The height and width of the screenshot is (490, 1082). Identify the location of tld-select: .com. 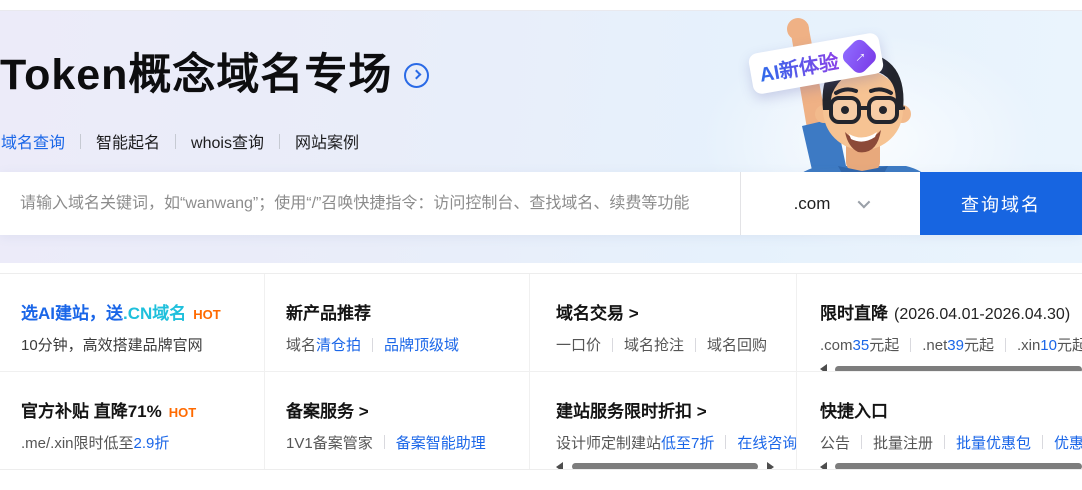
(830, 203).